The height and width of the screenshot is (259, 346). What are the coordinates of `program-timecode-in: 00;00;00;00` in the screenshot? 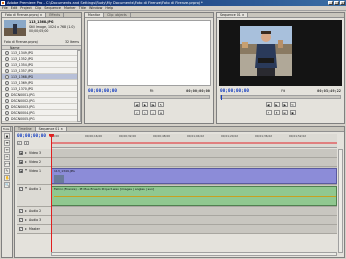 It's located at (234, 91).